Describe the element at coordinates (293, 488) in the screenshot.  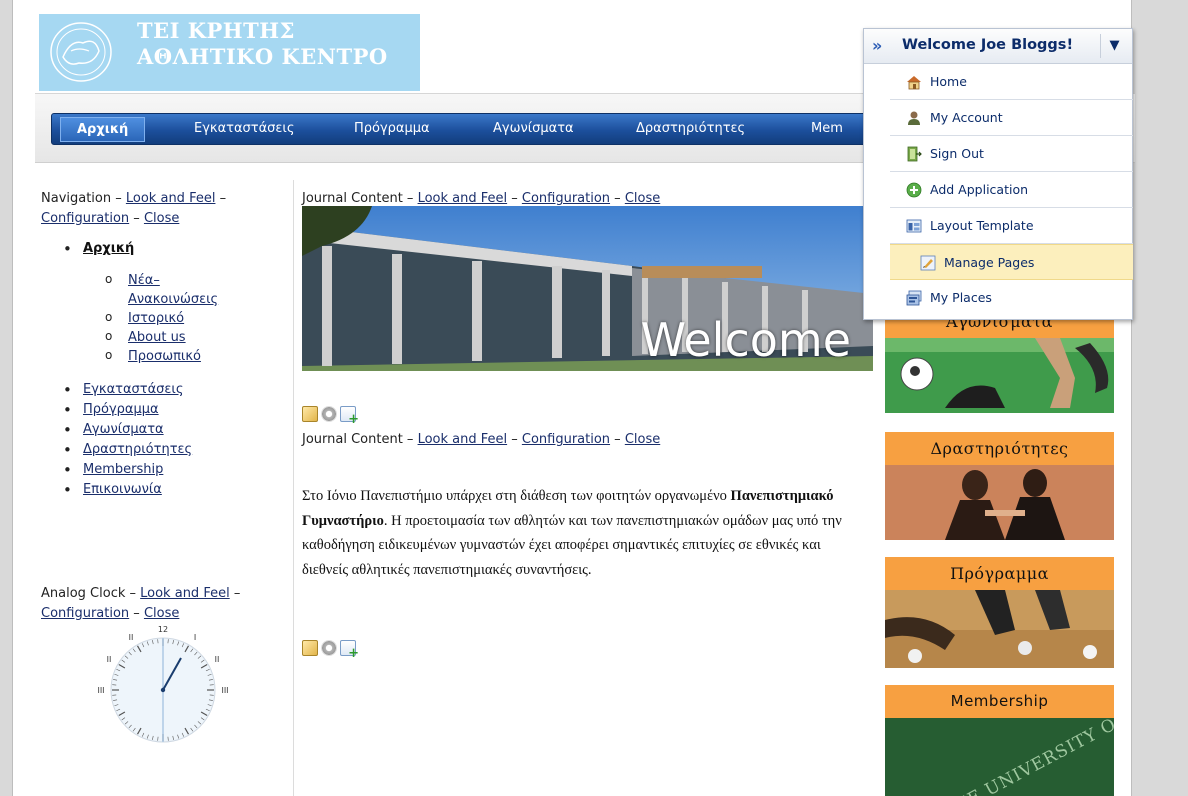
I see `column-divider` at that location.